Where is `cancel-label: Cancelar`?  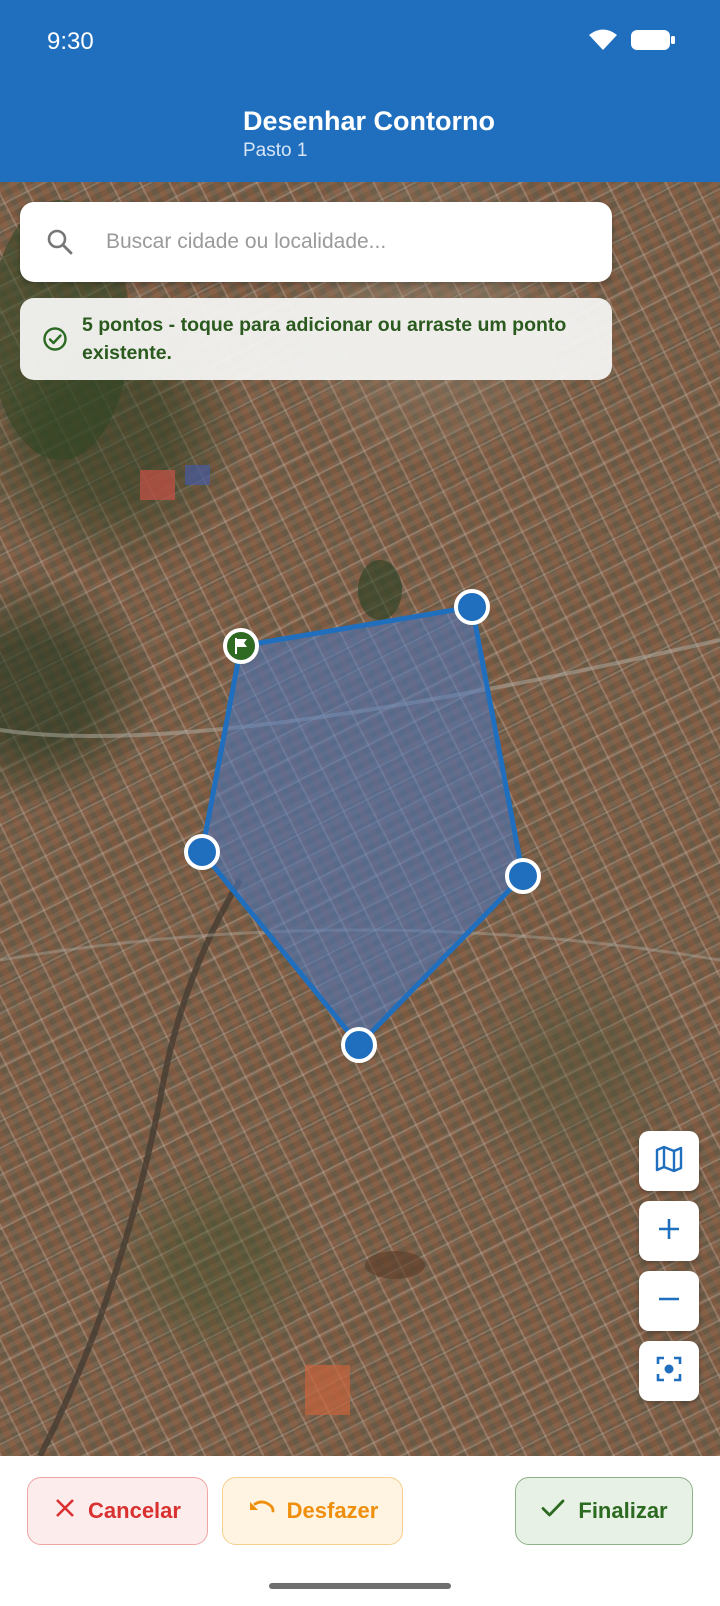 cancel-label: Cancelar is located at coordinates (134, 1510).